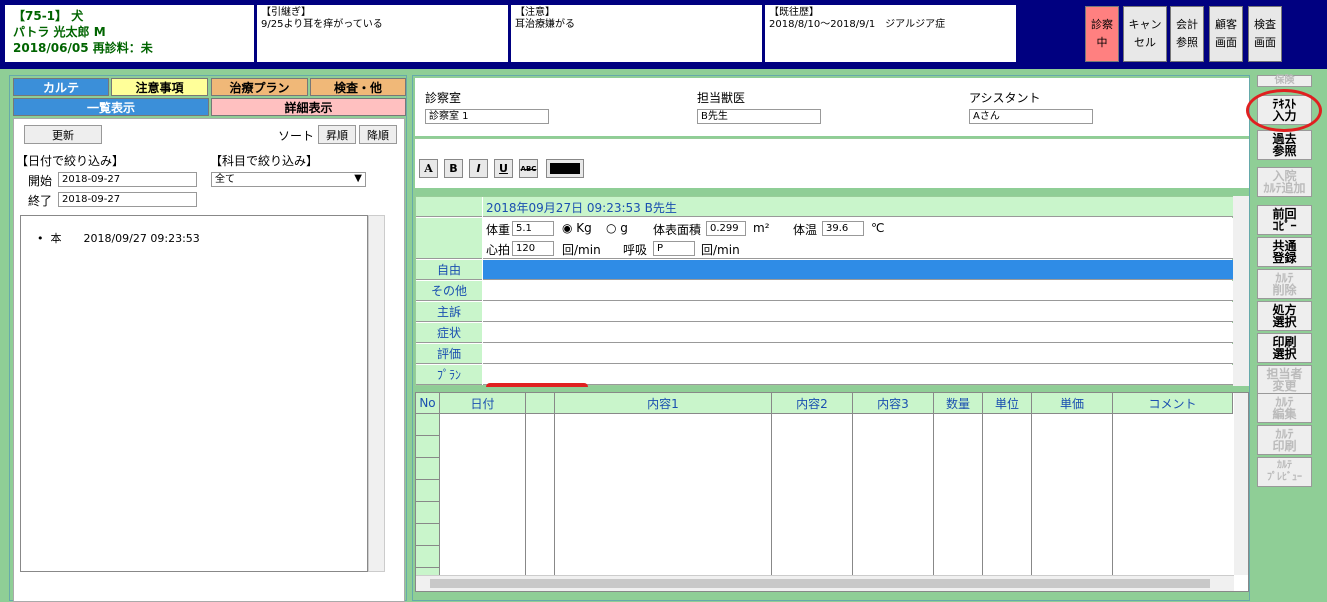 The image size is (1327, 602). I want to click on room-input: 診察室 1, so click(487, 116).